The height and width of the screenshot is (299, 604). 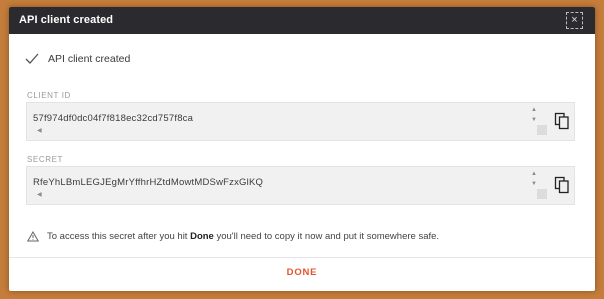 What do you see at coordinates (49, 95) in the screenshot?
I see `client-id-label: CLIENT ID` at bounding box center [49, 95].